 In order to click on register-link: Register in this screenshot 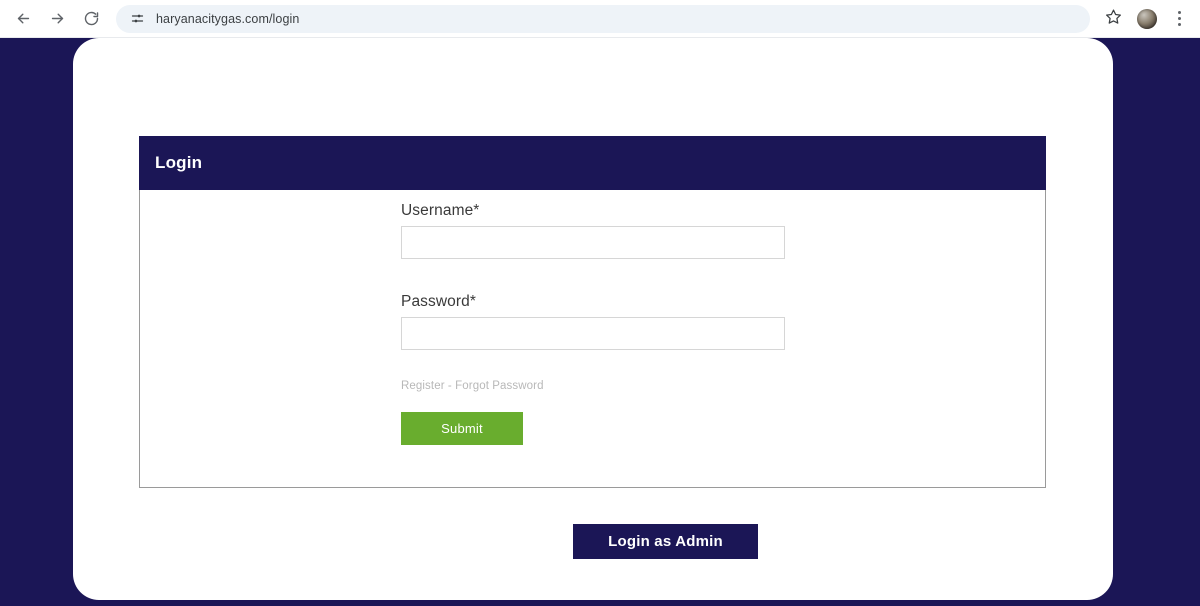, I will do `click(423, 386)`.